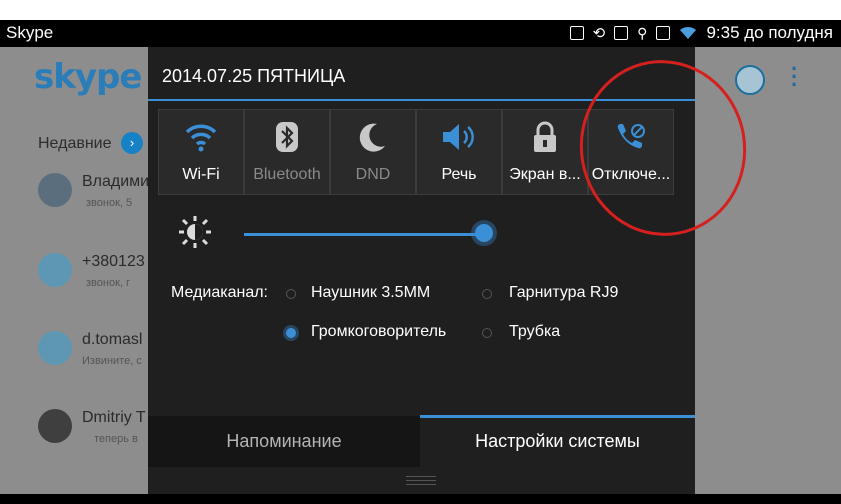 The height and width of the screenshot is (504, 841). What do you see at coordinates (366, 234) in the screenshot?
I see `brightness-slider-track` at bounding box center [366, 234].